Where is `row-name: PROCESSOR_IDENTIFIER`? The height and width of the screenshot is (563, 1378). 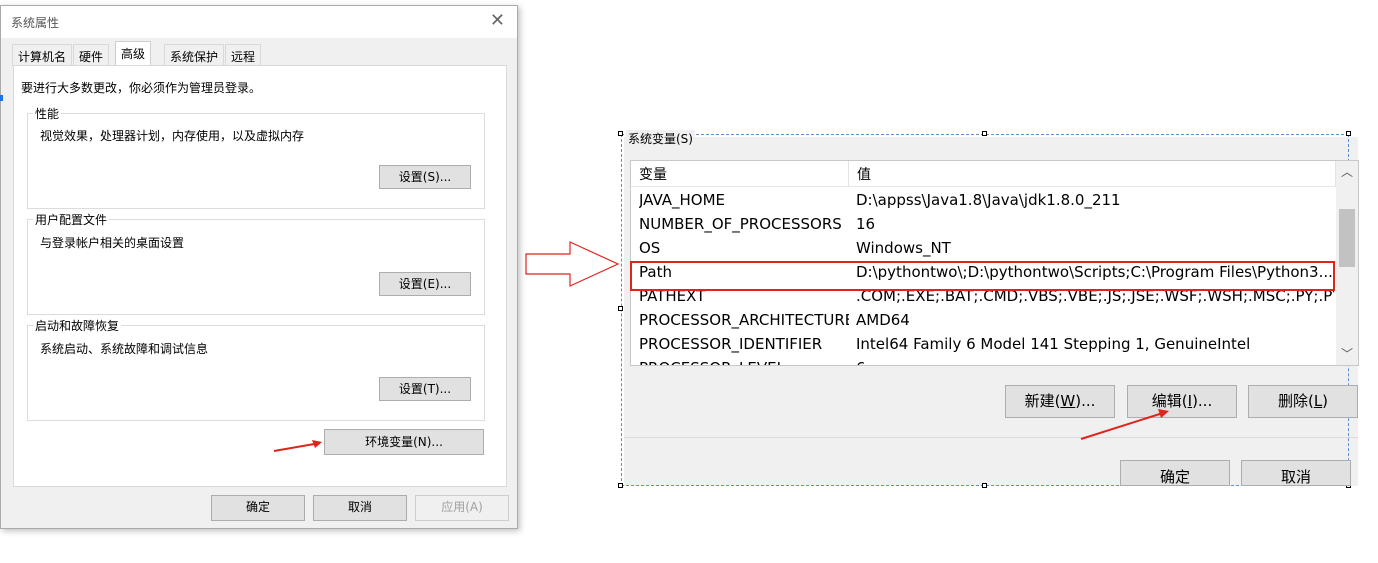 row-name: PROCESSOR_IDENTIFIER is located at coordinates (744, 344).